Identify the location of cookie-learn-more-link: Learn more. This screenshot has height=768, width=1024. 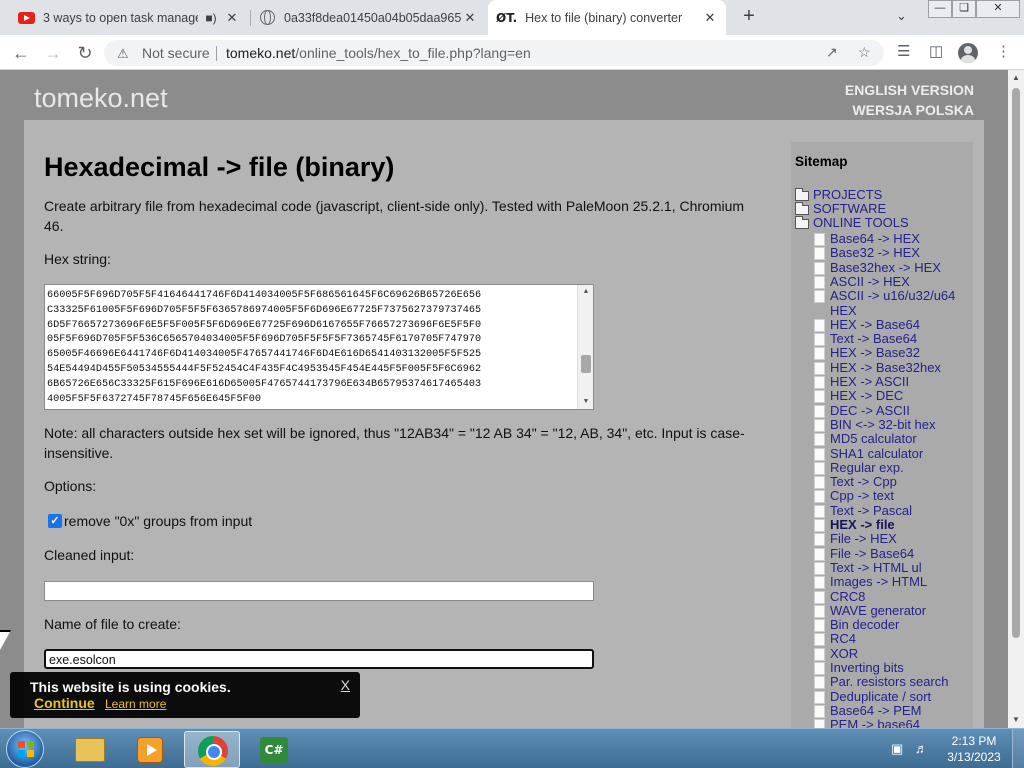
(135, 704).